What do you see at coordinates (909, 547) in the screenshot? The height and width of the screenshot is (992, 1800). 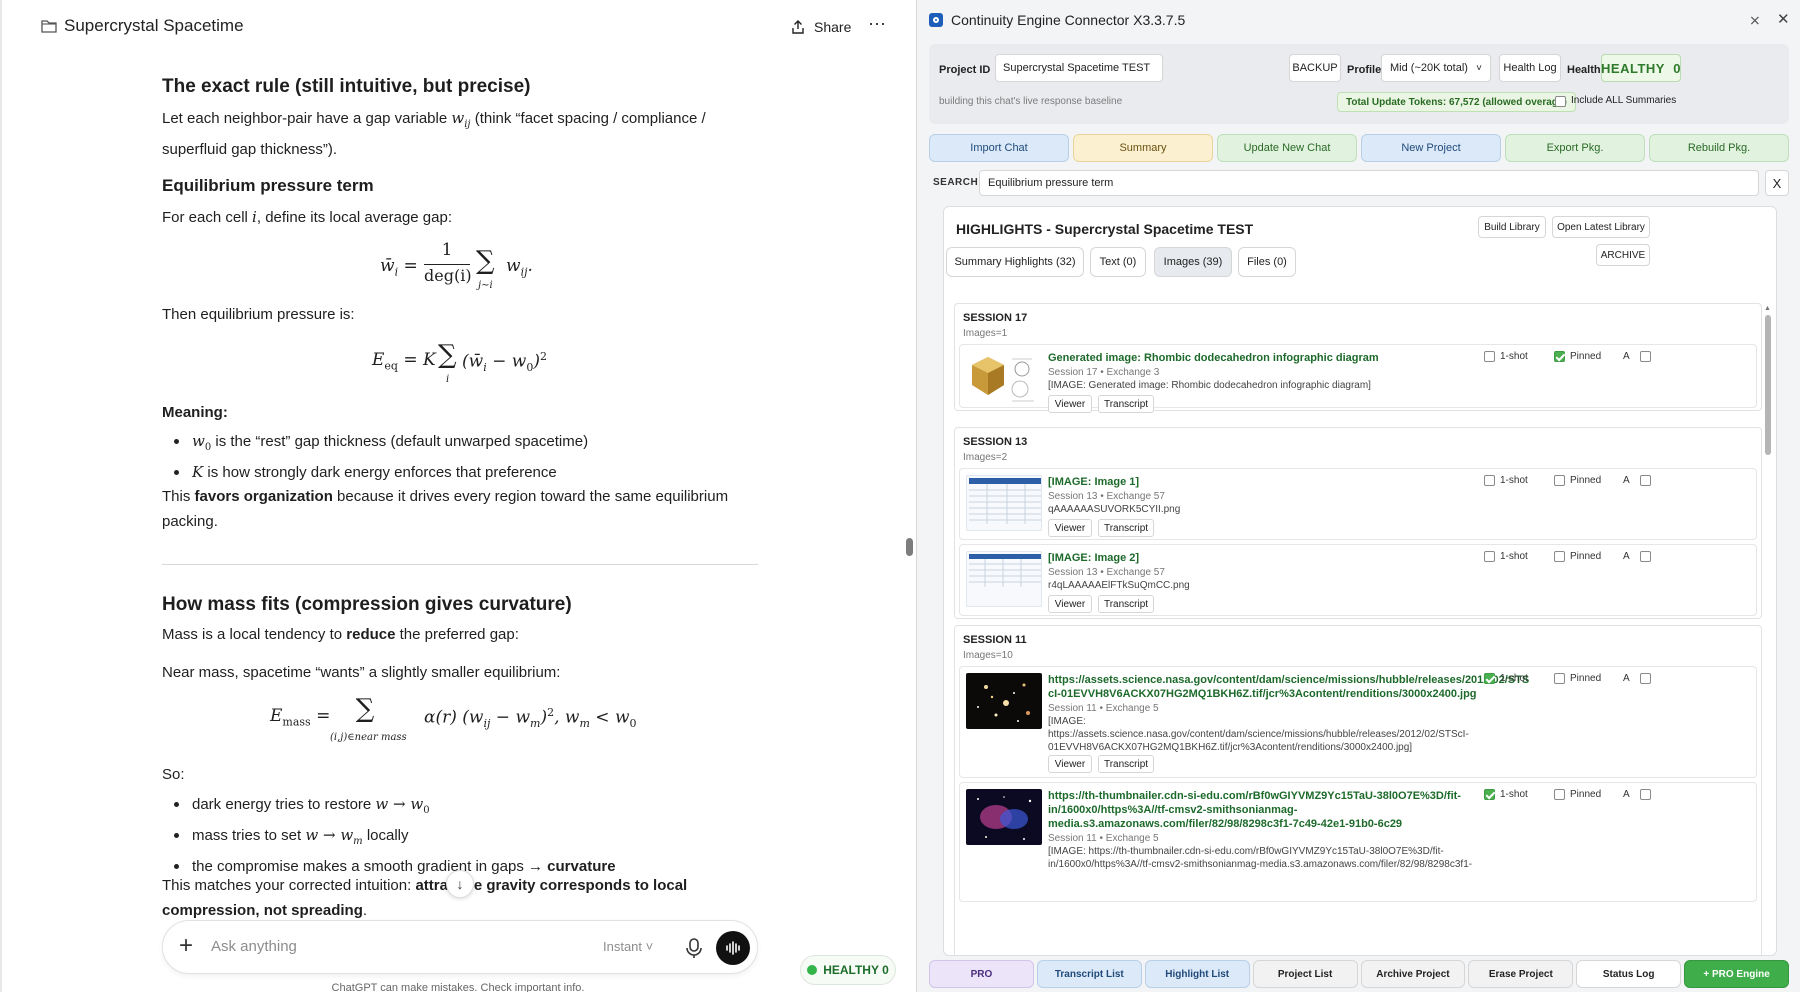 I see `chat-scrollbar` at bounding box center [909, 547].